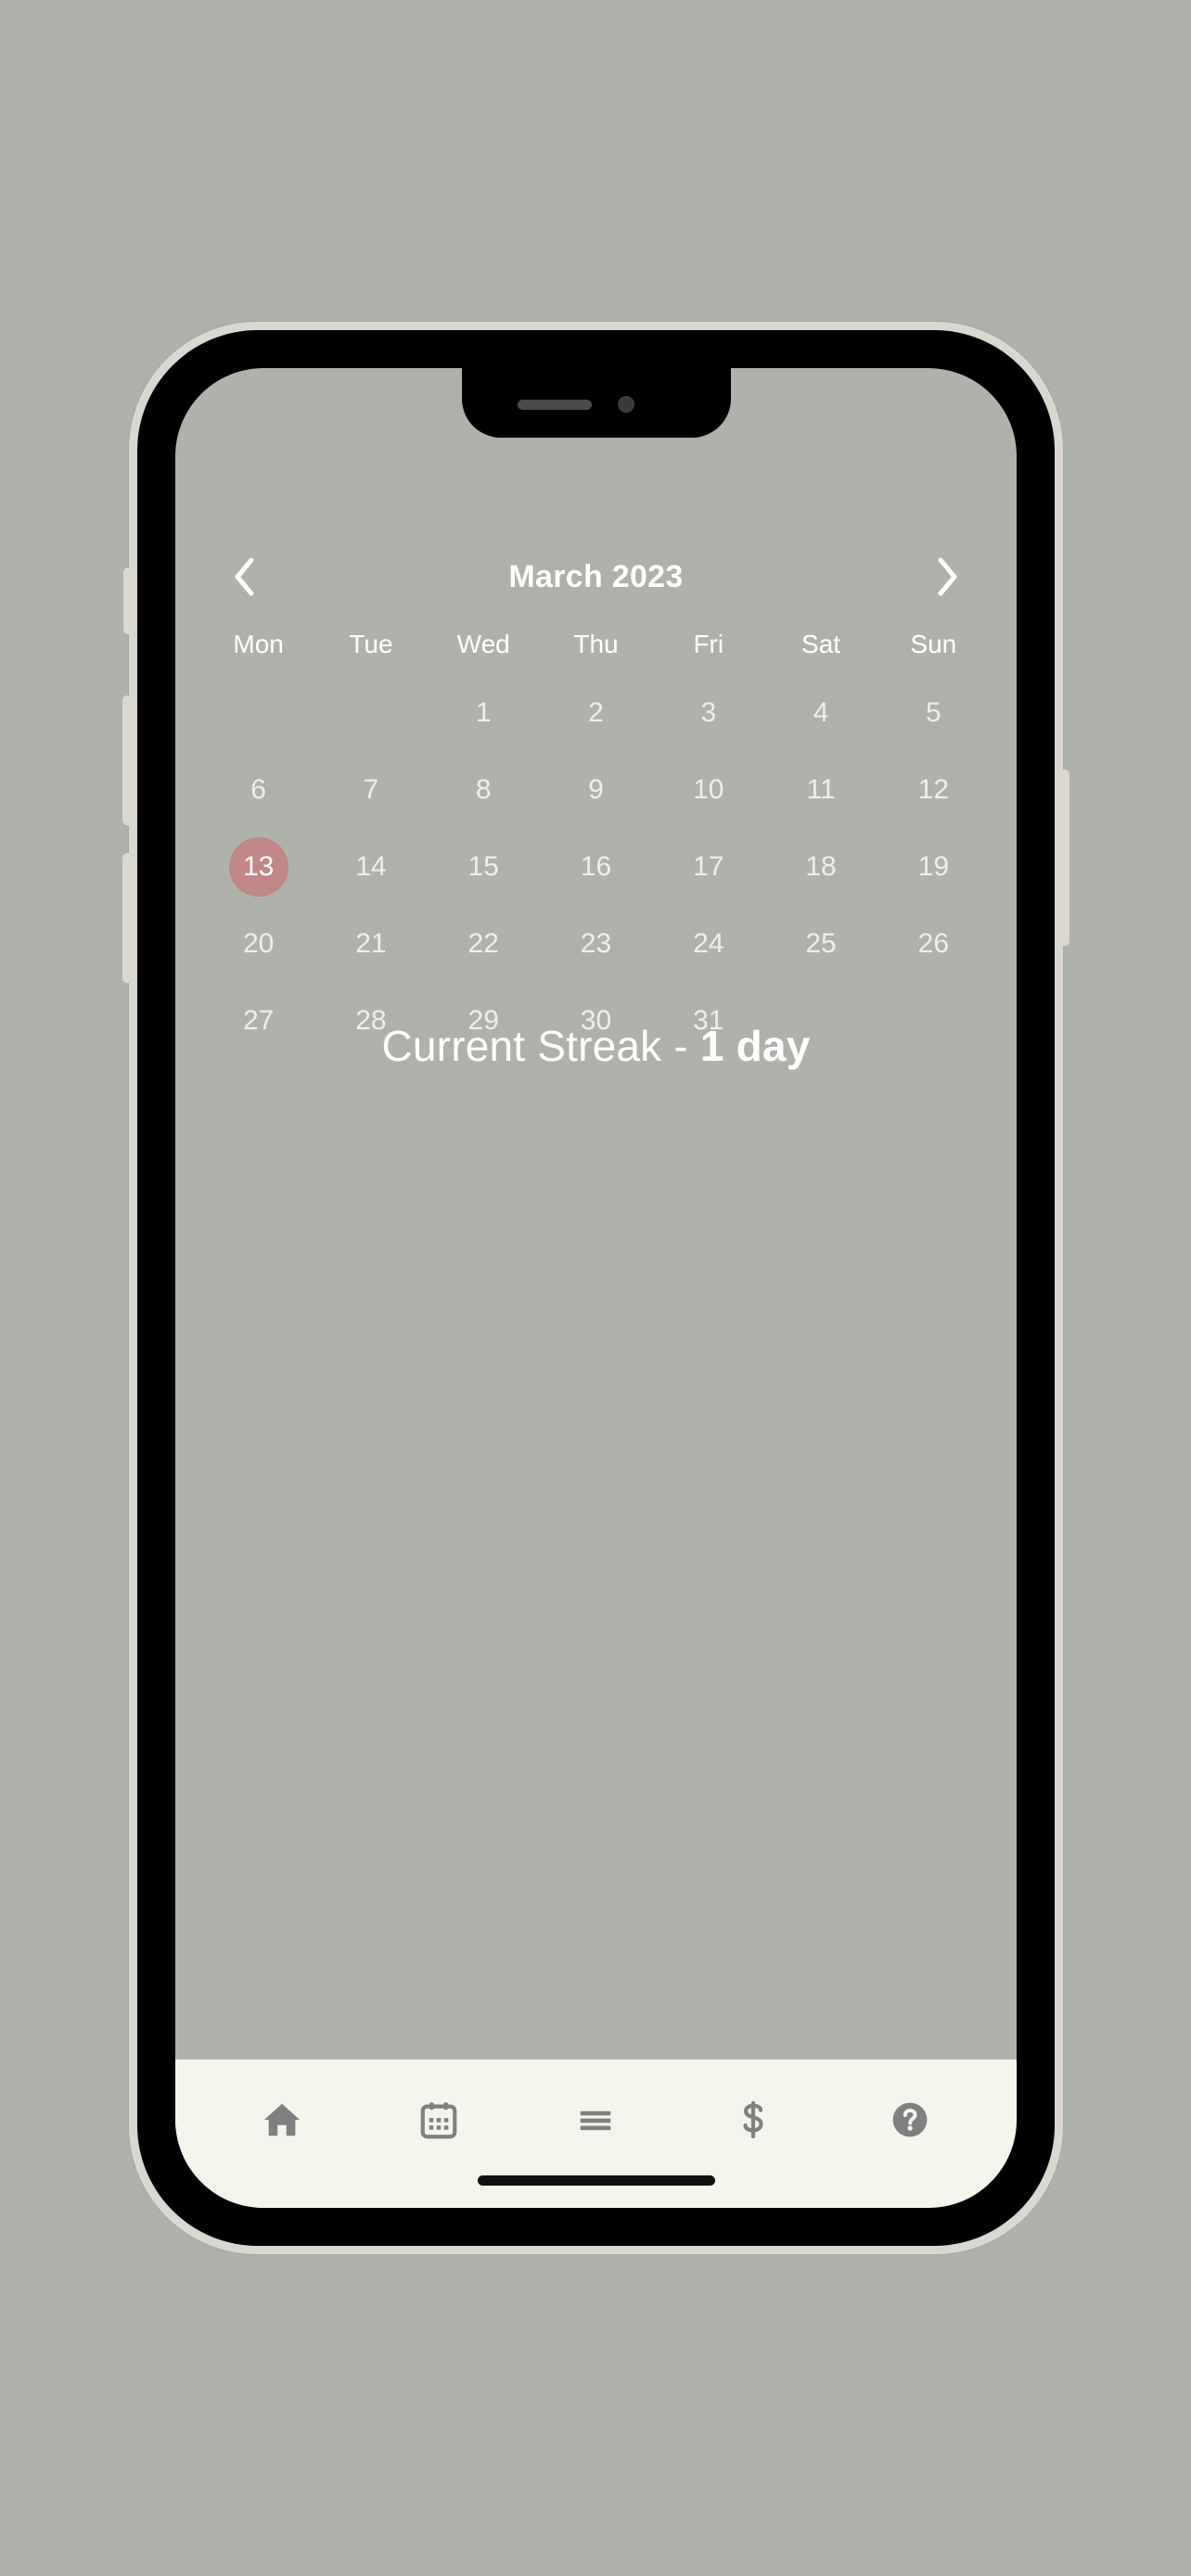 This screenshot has width=1191, height=2576. I want to click on calendar-day-cell: 18, so click(820, 866).